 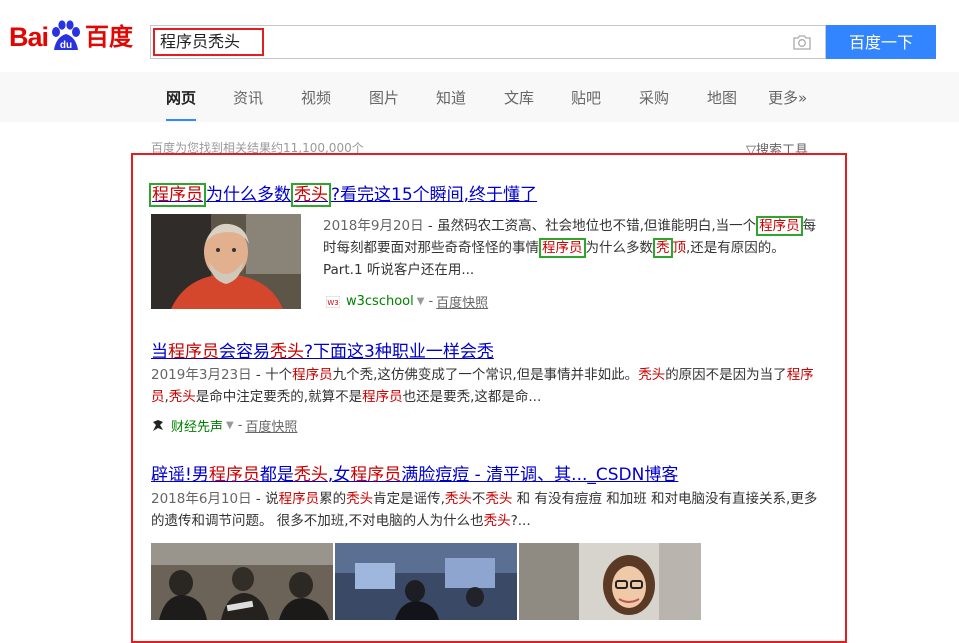 I want to click on tab-images: 图片, so click(x=384, y=97).